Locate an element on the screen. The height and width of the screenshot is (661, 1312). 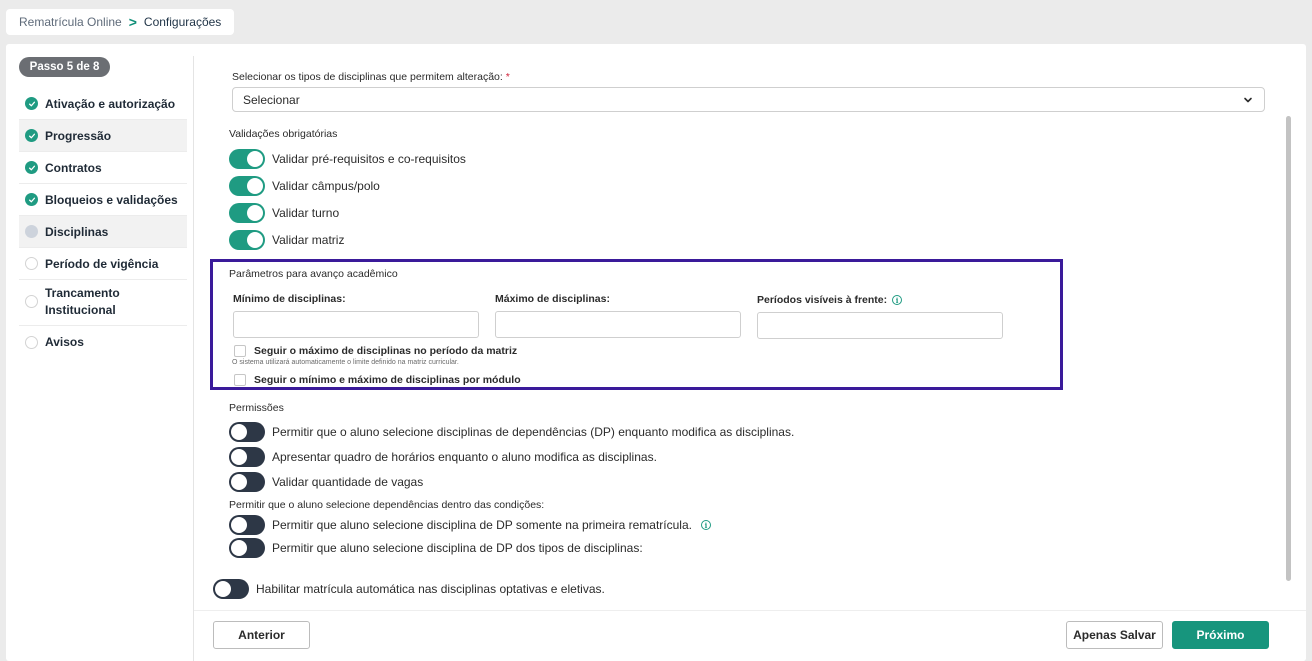
max-disciplines-label-text: Máximo de disciplinas: is located at coordinates (552, 299).